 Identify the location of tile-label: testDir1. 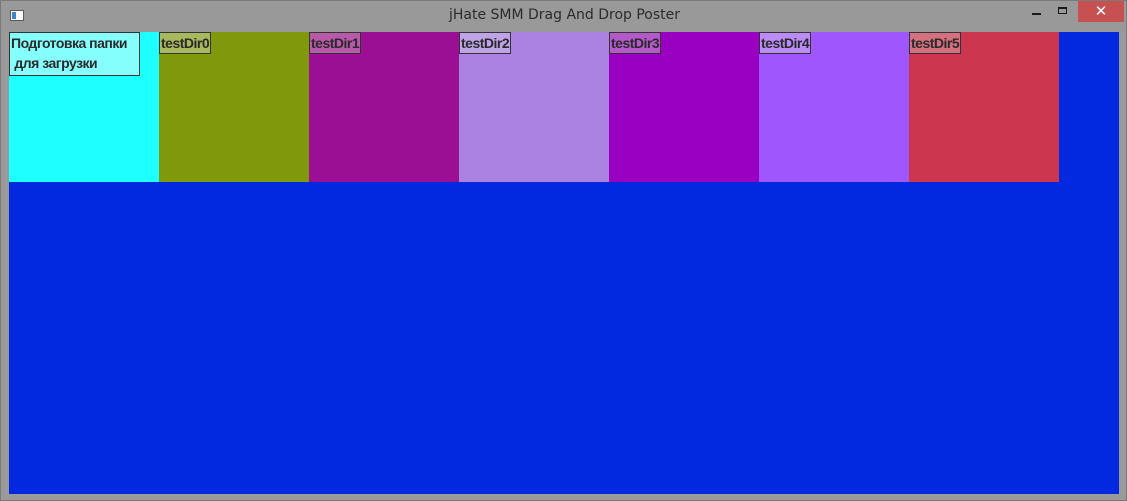
(335, 43).